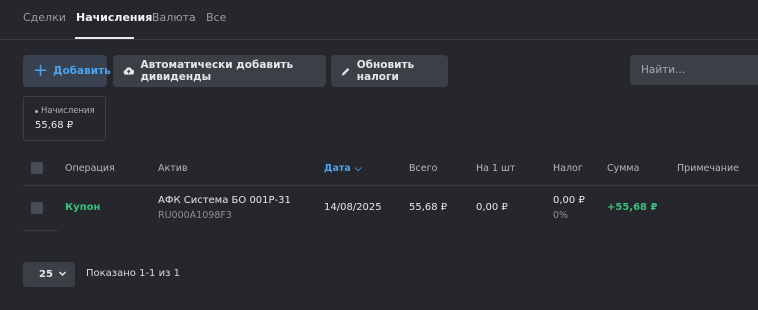 This screenshot has width=758, height=310. Describe the element at coordinates (694, 70) in the screenshot. I see `search-input` at that location.